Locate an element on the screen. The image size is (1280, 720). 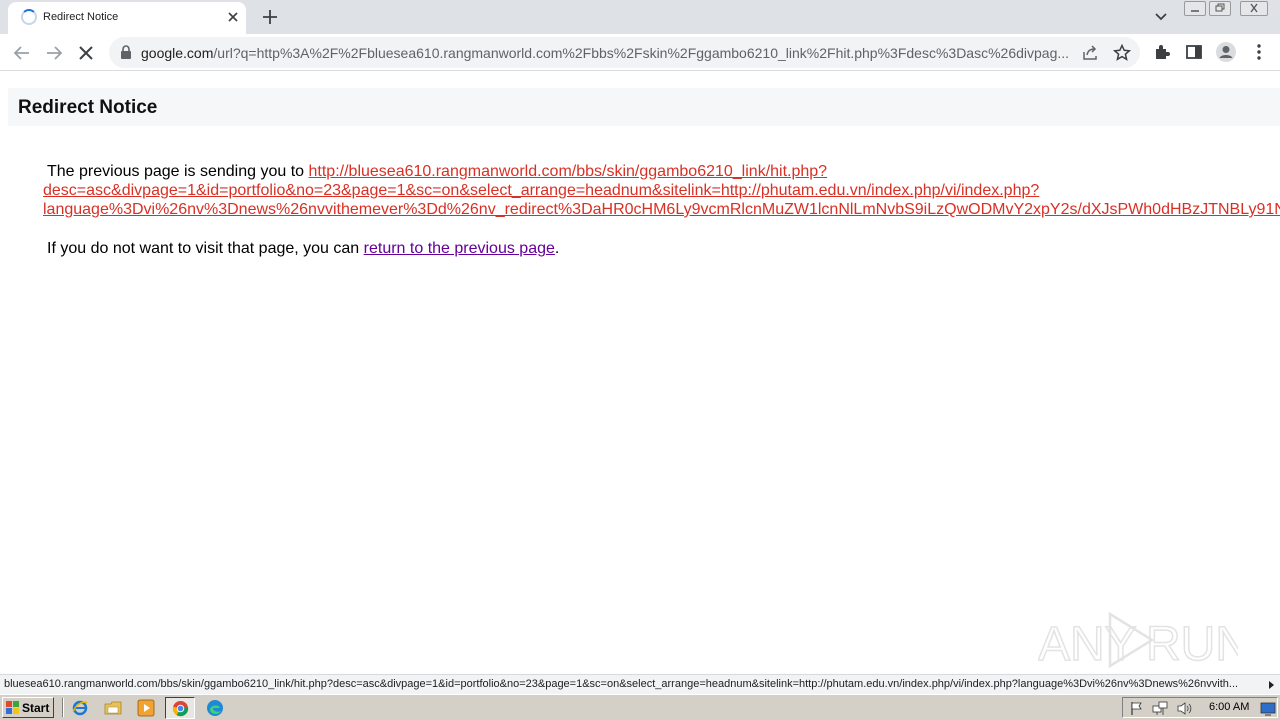
close-window-icon is located at coordinates (1254, 8).